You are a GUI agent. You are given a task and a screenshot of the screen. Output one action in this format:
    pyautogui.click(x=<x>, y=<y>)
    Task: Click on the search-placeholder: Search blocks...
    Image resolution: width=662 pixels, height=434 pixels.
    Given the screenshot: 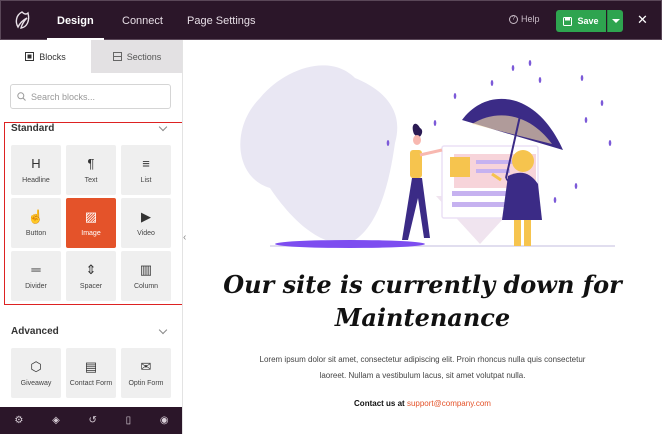 What is the action you would take?
    pyautogui.click(x=63, y=96)
    